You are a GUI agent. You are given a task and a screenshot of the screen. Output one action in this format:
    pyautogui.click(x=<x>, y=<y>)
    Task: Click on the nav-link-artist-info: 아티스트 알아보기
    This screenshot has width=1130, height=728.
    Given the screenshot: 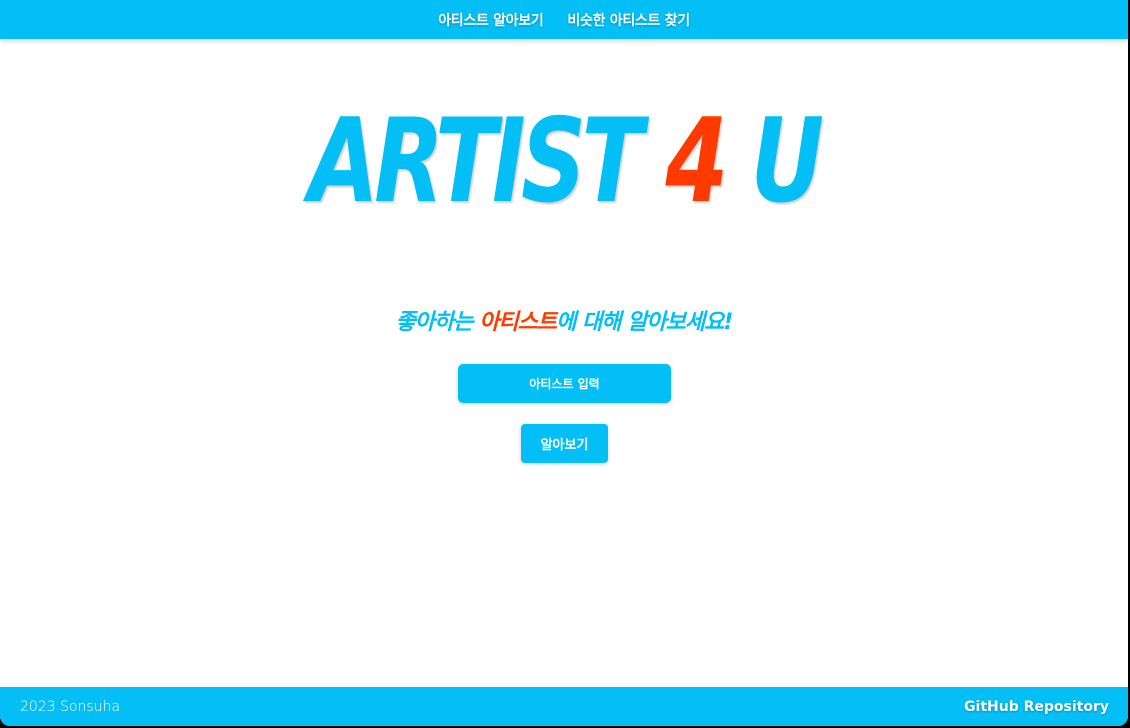 What is the action you would take?
    pyautogui.click(x=491, y=20)
    